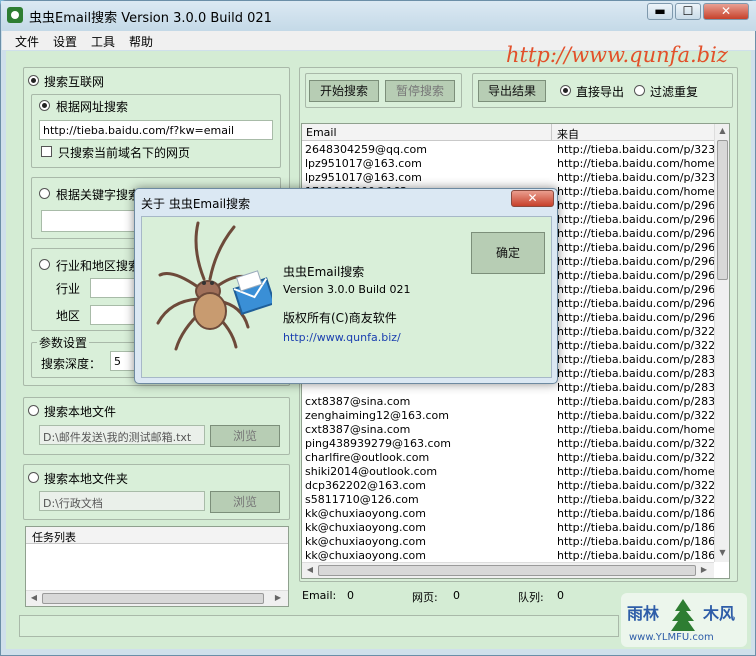 The height and width of the screenshot is (656, 756). Describe the element at coordinates (551, 132) in the screenshot. I see `column-divider` at that location.